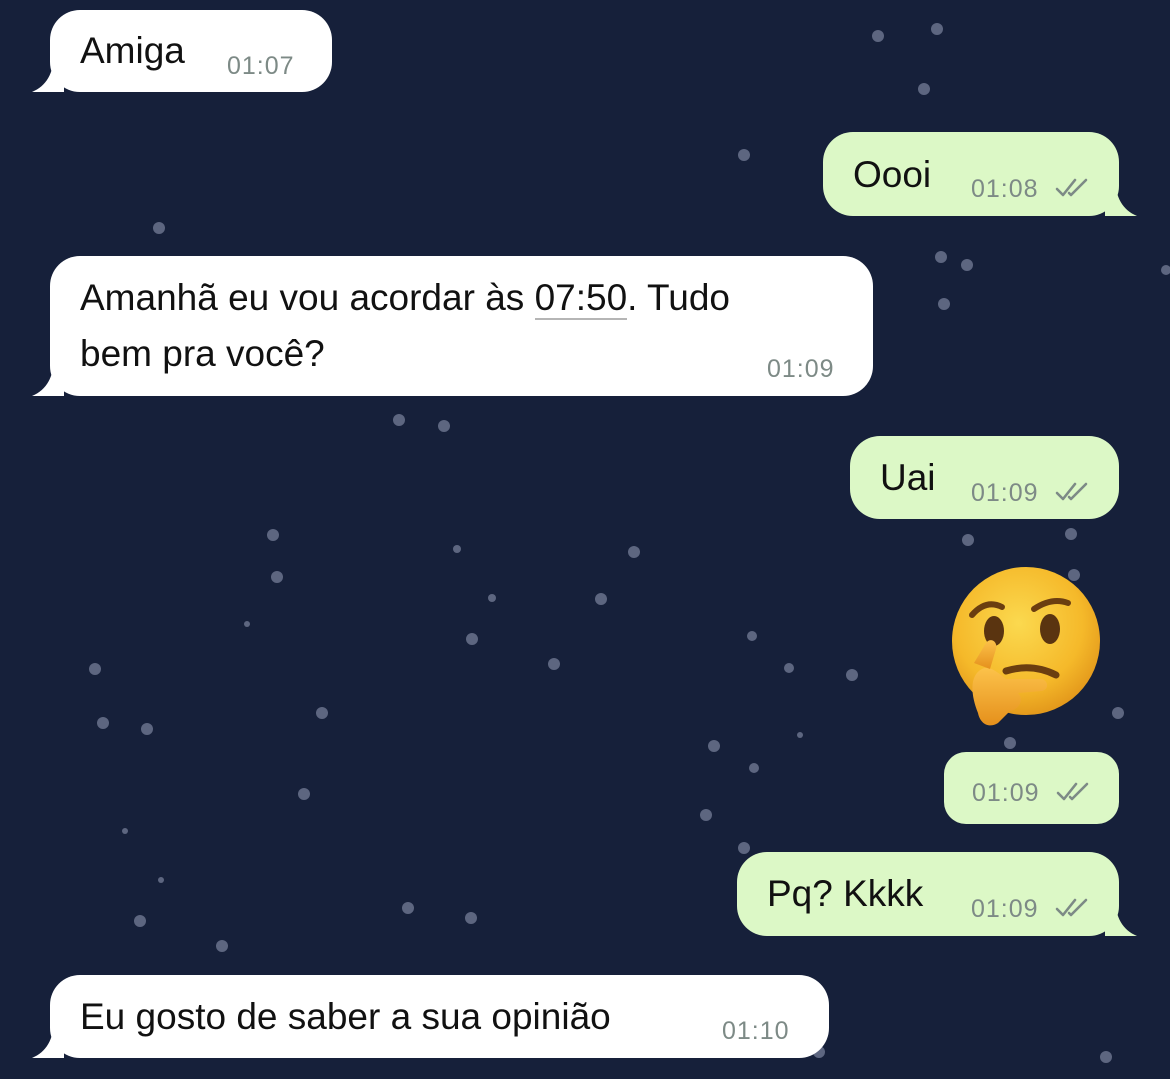 This screenshot has width=1170, height=1079. Describe the element at coordinates (908, 477) in the screenshot. I see `message-text: Uai` at that location.